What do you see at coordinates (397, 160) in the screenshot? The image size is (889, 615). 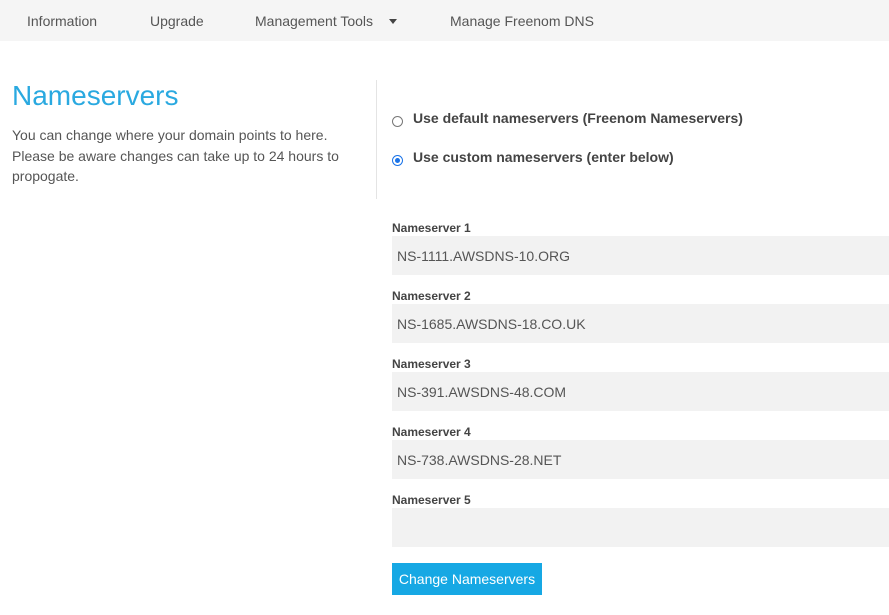 I see `custom-nameservers-radio` at bounding box center [397, 160].